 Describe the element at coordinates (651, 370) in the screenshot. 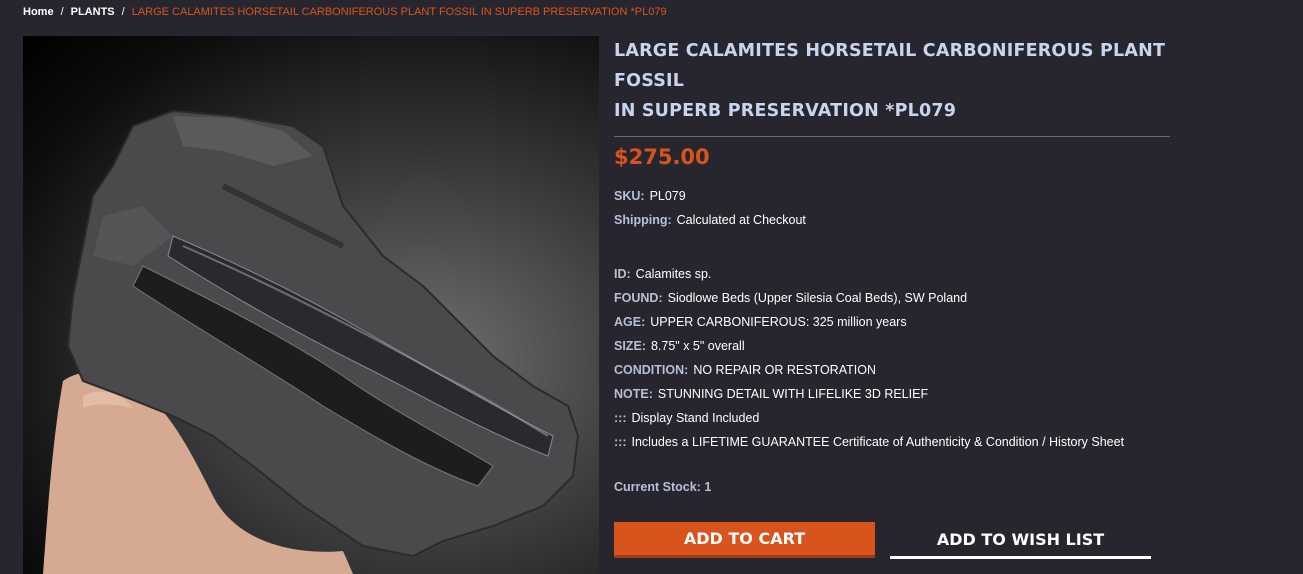

I see `detail-label: CONDITION:` at that location.